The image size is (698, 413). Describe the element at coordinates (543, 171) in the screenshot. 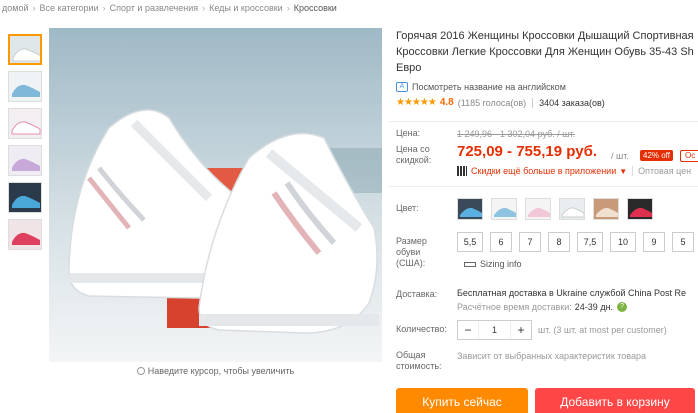

I see `app-discount-link: Скидки ещё больше в приложении` at that location.